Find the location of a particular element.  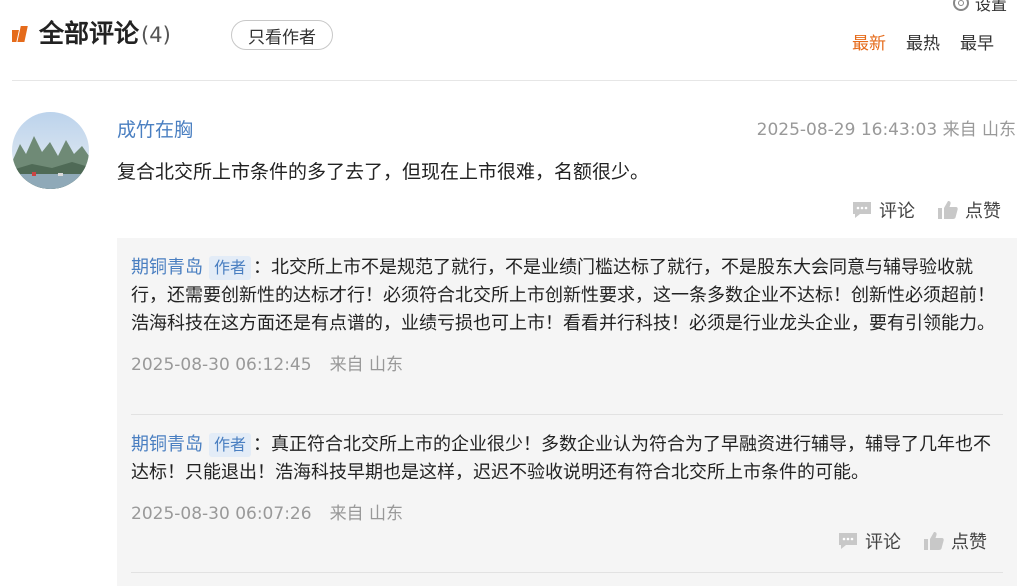

gear-icon is located at coordinates (961, 5).